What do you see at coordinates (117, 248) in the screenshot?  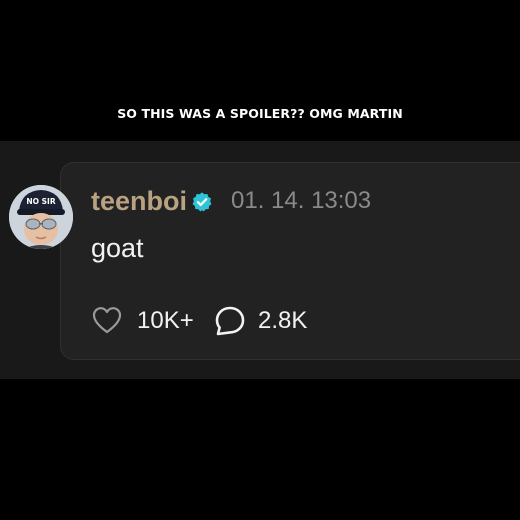 I see `comment-text: goat` at bounding box center [117, 248].